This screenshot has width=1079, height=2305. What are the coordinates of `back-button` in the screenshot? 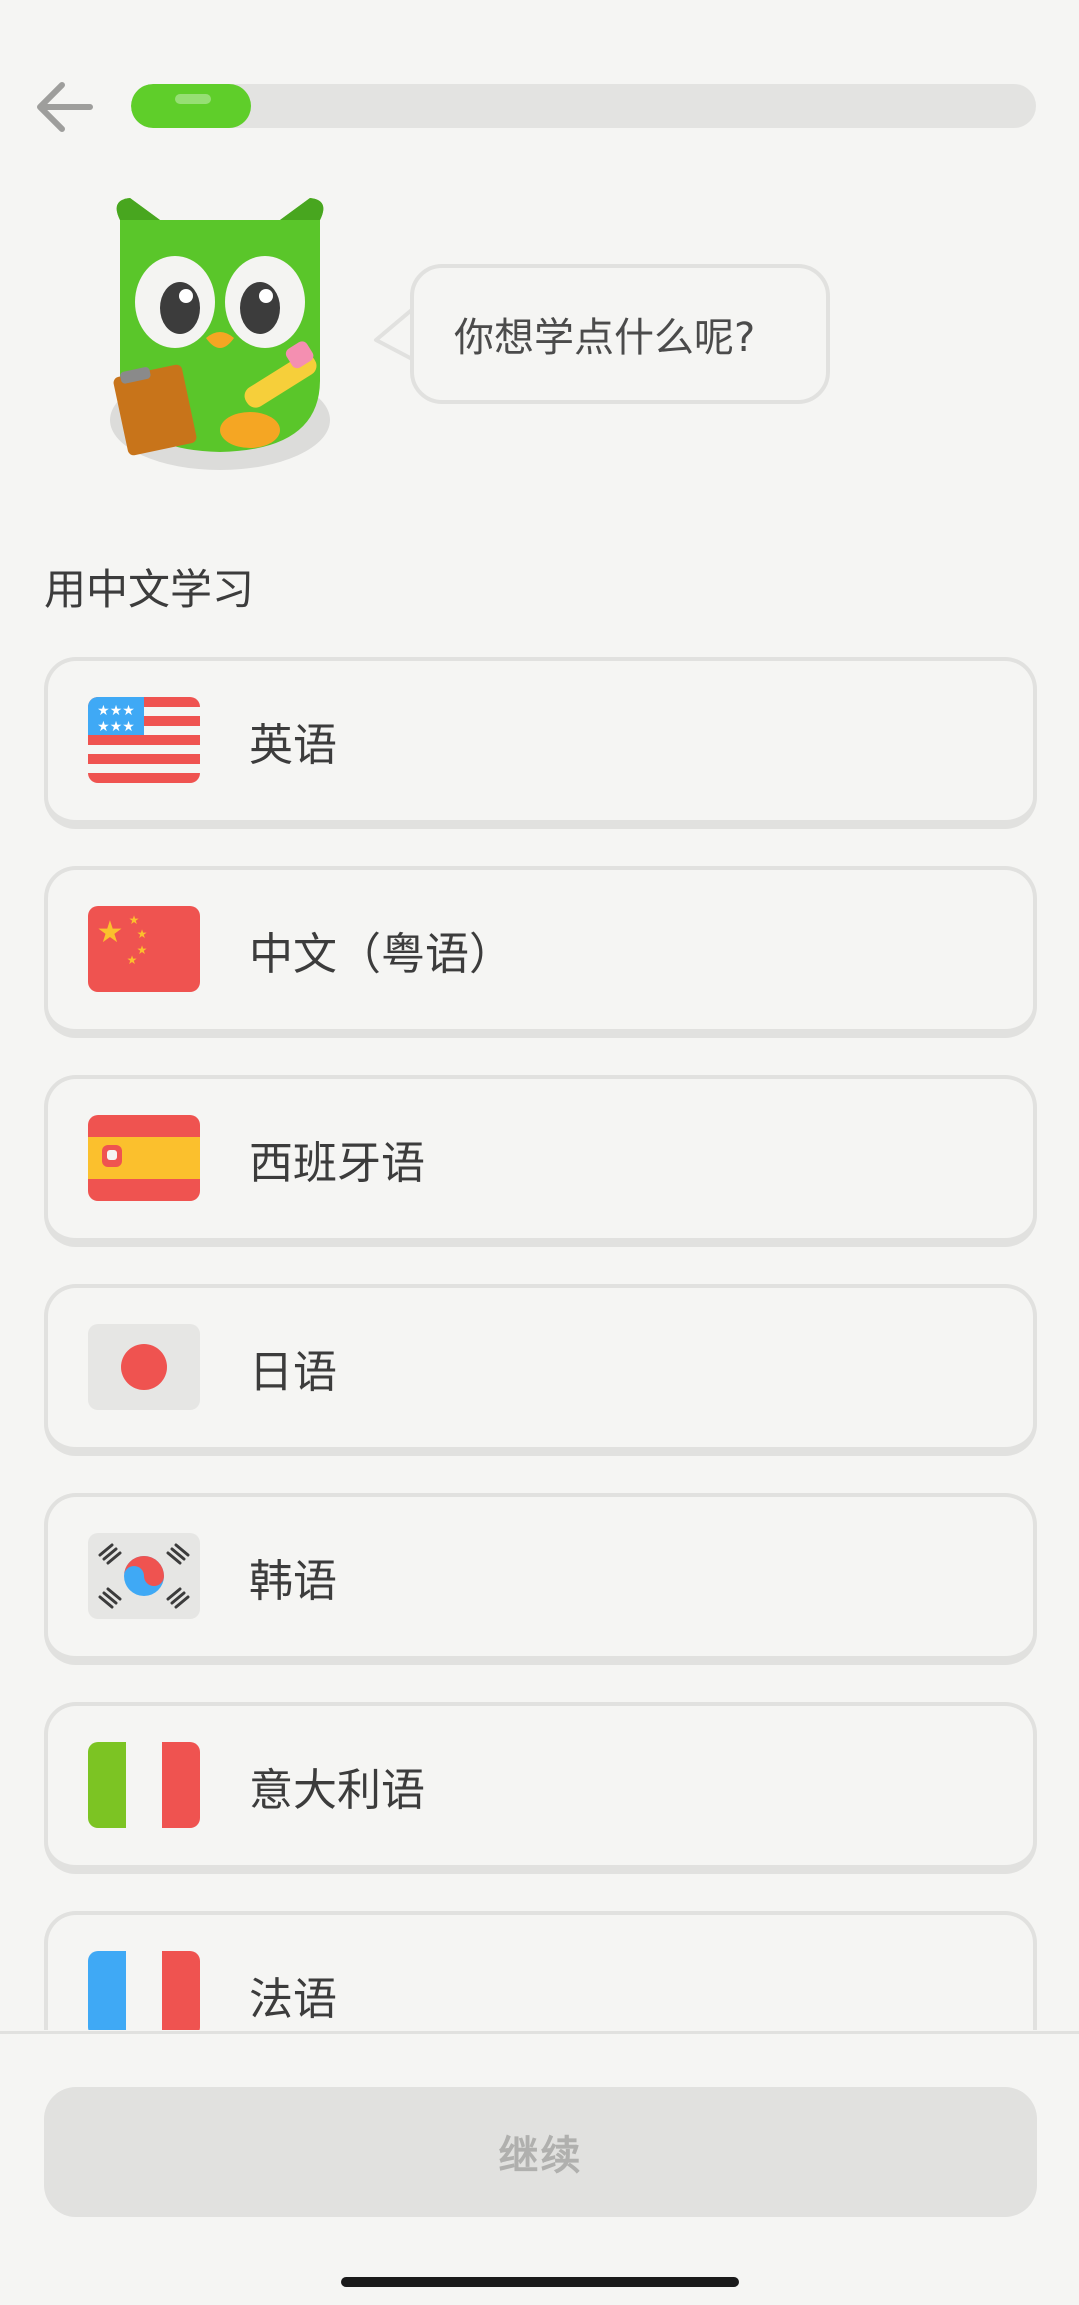 It's located at (67, 107).